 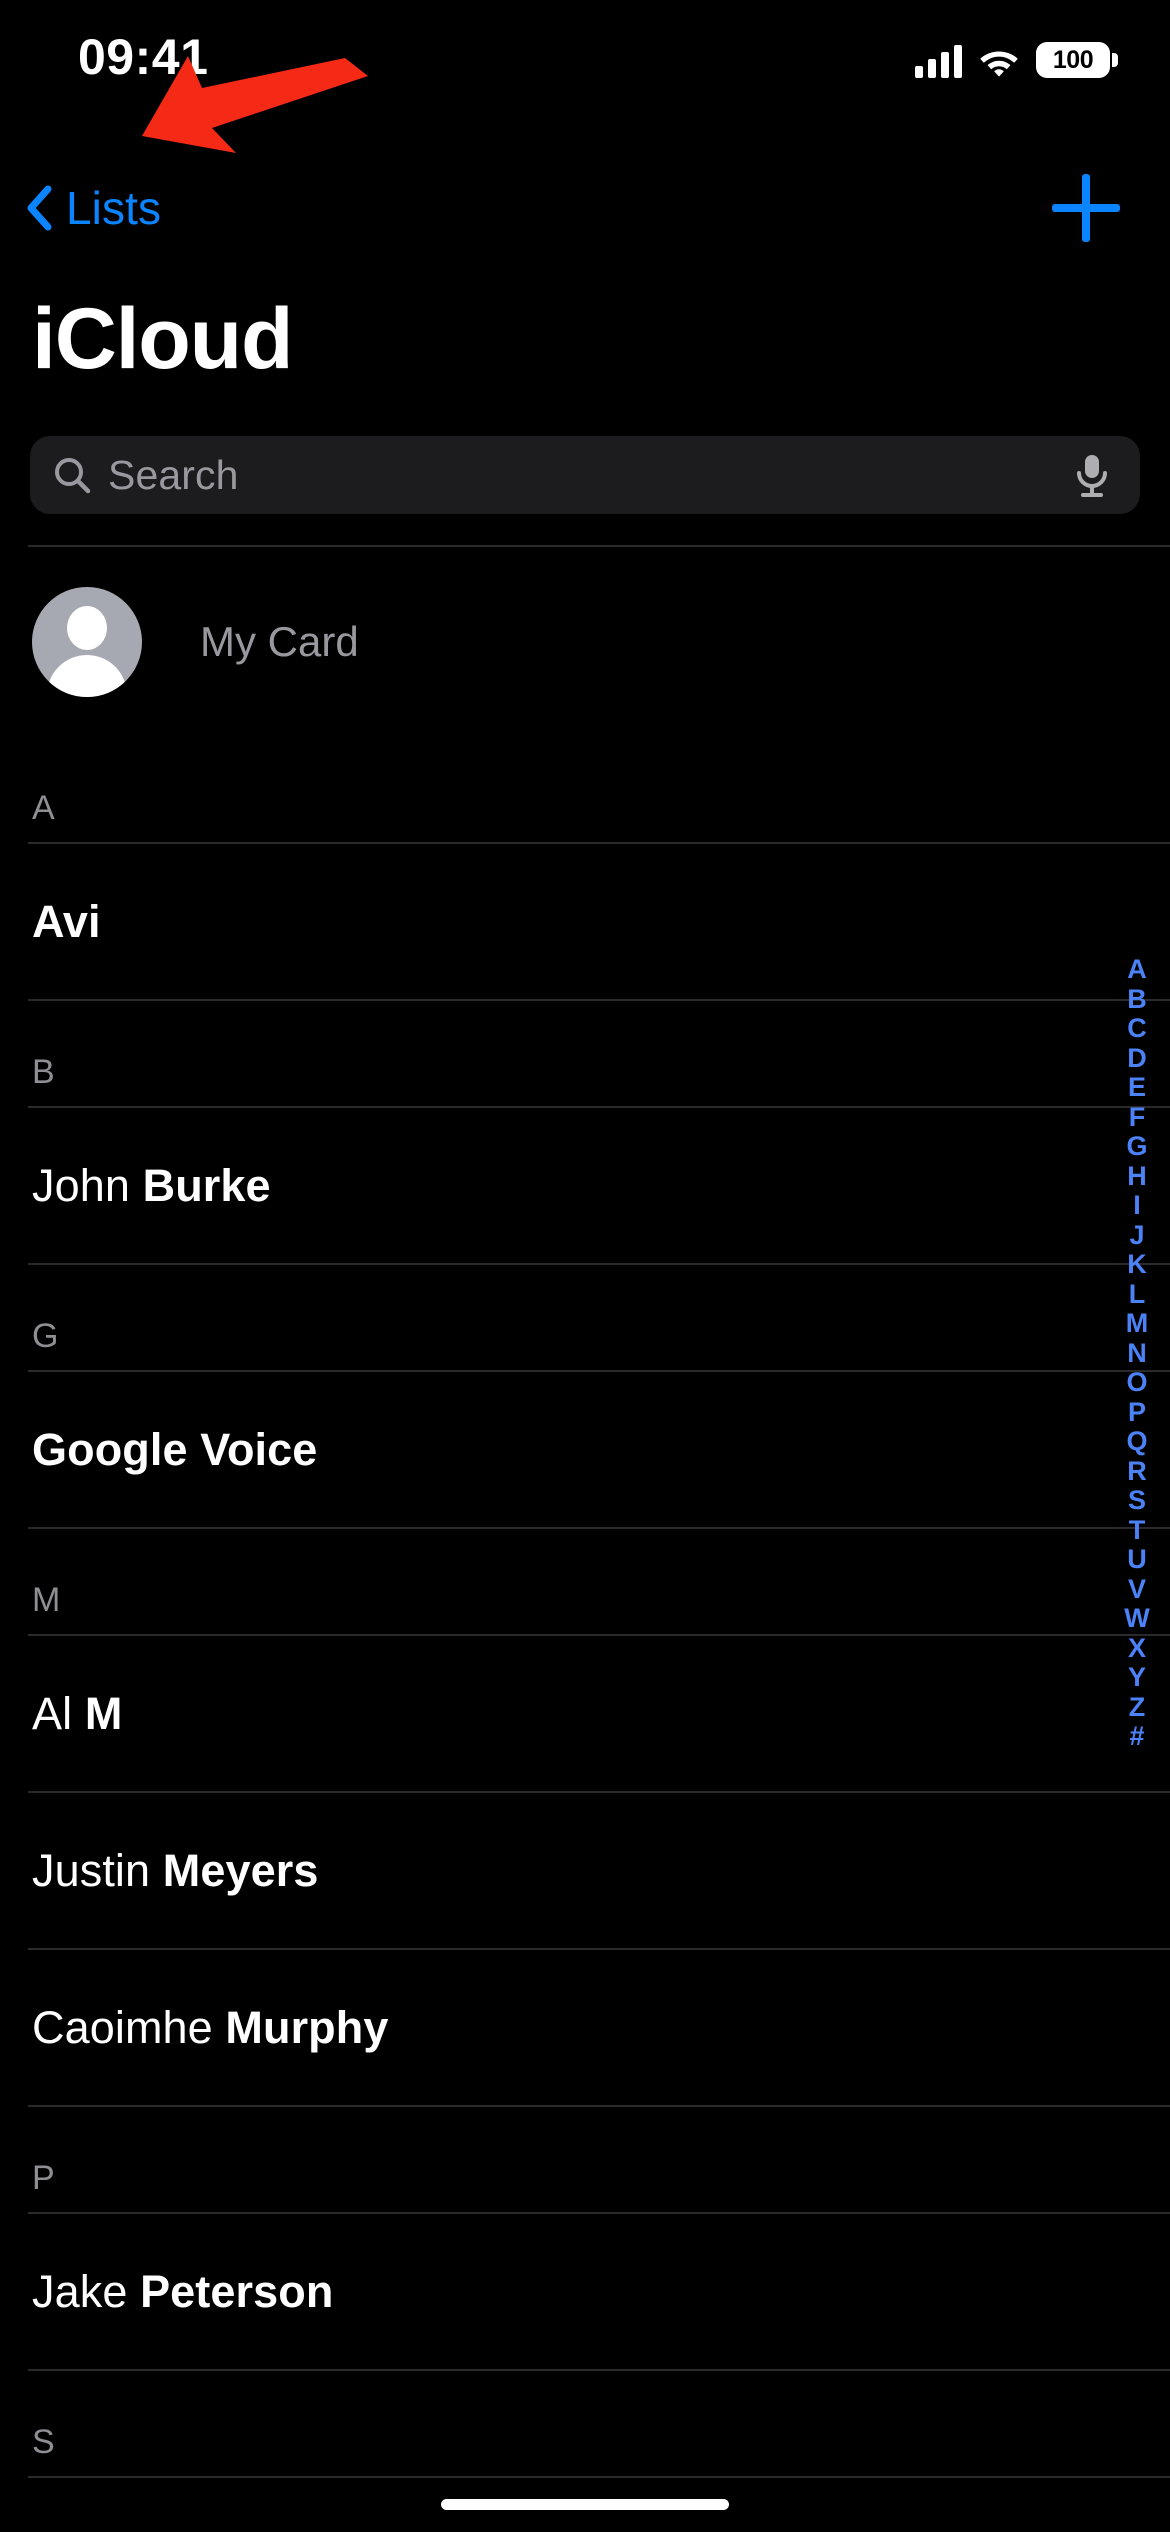 What do you see at coordinates (585, 1053) in the screenshot?
I see `section-header-b: B` at bounding box center [585, 1053].